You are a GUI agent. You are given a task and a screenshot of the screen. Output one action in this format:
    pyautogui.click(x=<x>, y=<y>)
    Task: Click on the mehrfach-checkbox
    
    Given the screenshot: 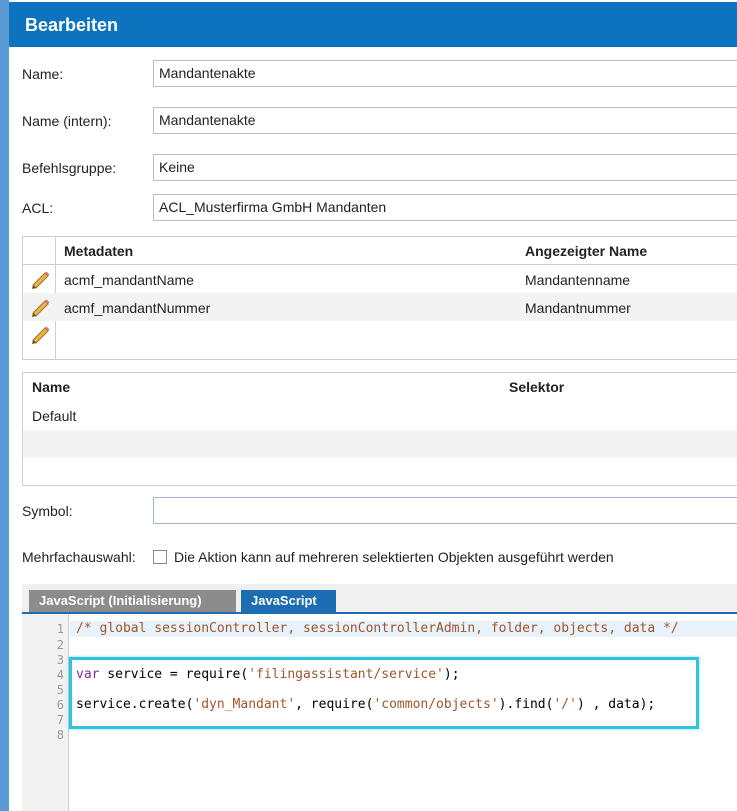 What is the action you would take?
    pyautogui.click(x=160, y=557)
    